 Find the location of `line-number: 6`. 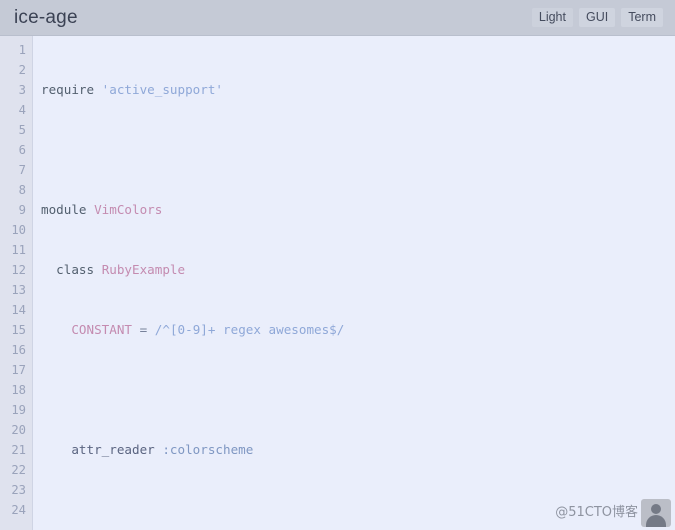

line-number: 6 is located at coordinates (22, 150).